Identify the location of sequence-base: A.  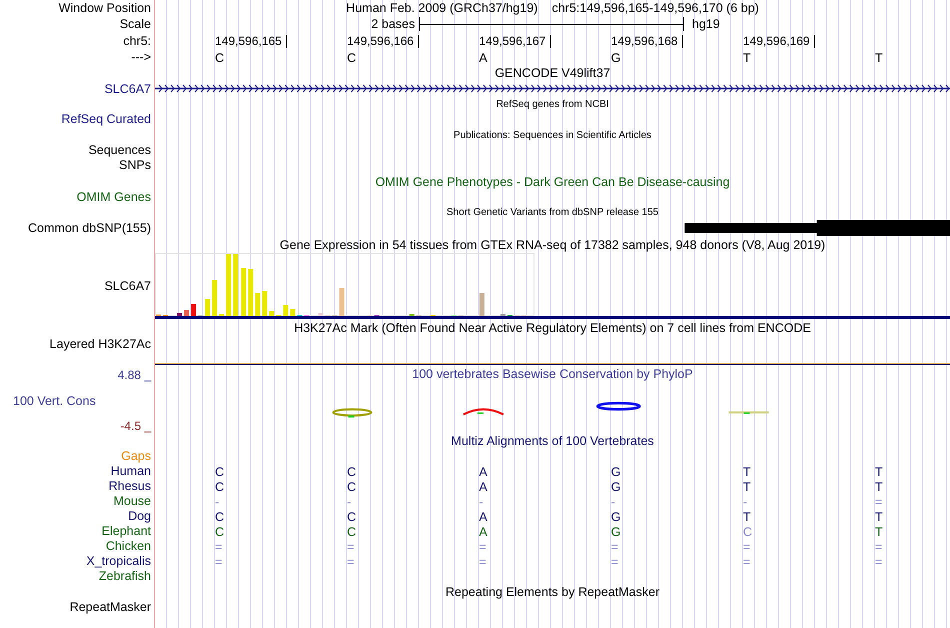
(483, 57).